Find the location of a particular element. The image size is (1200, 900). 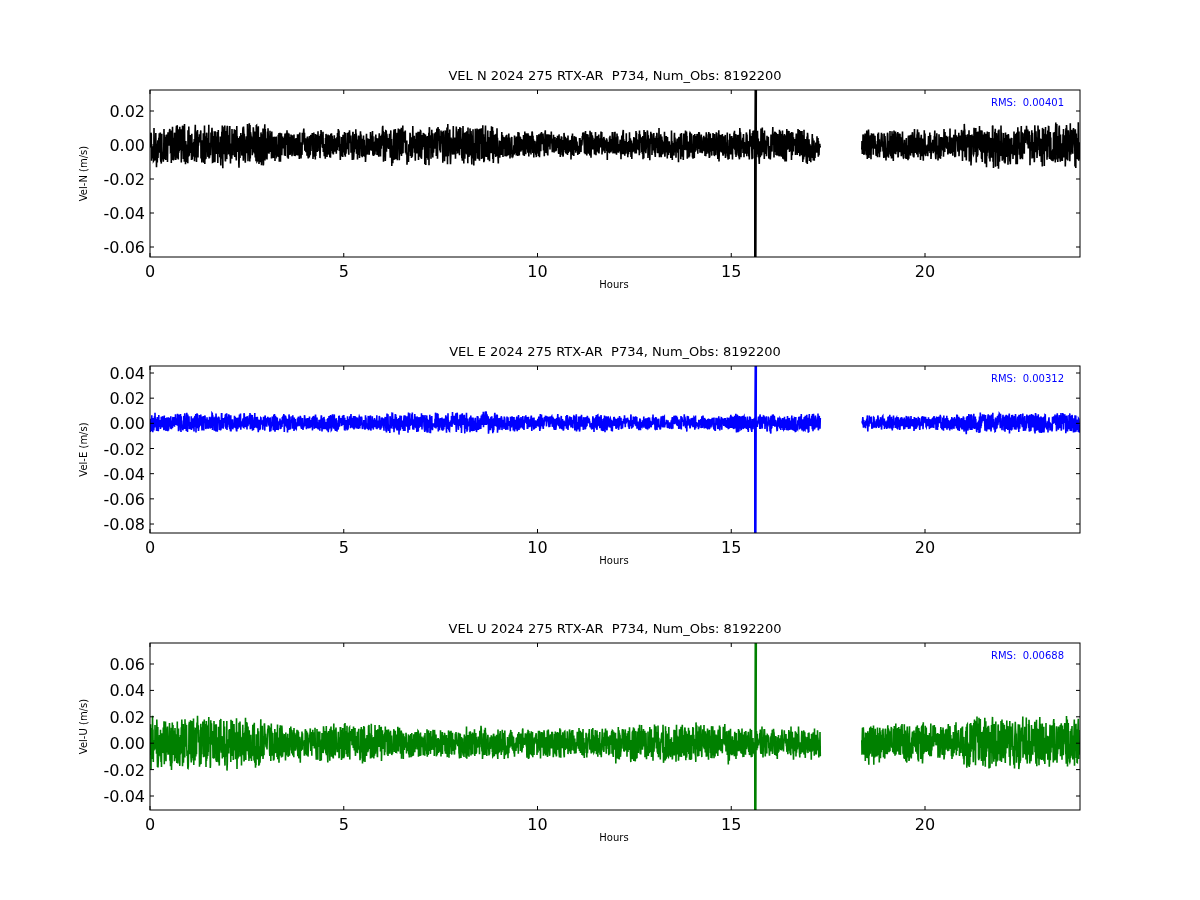

rms-label: RMS: 0.00312 is located at coordinates (1027, 378).